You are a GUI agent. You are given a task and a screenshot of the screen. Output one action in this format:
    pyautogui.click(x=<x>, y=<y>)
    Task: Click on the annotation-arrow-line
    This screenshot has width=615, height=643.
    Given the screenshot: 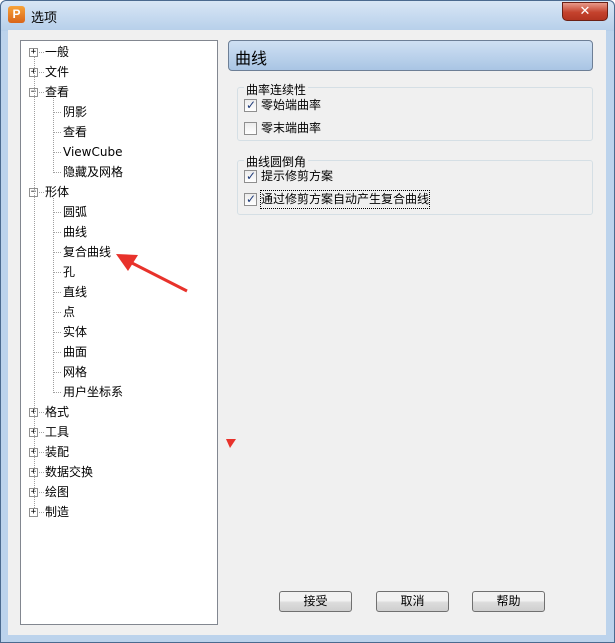 What is the action you would take?
    pyautogui.click(x=158, y=276)
    